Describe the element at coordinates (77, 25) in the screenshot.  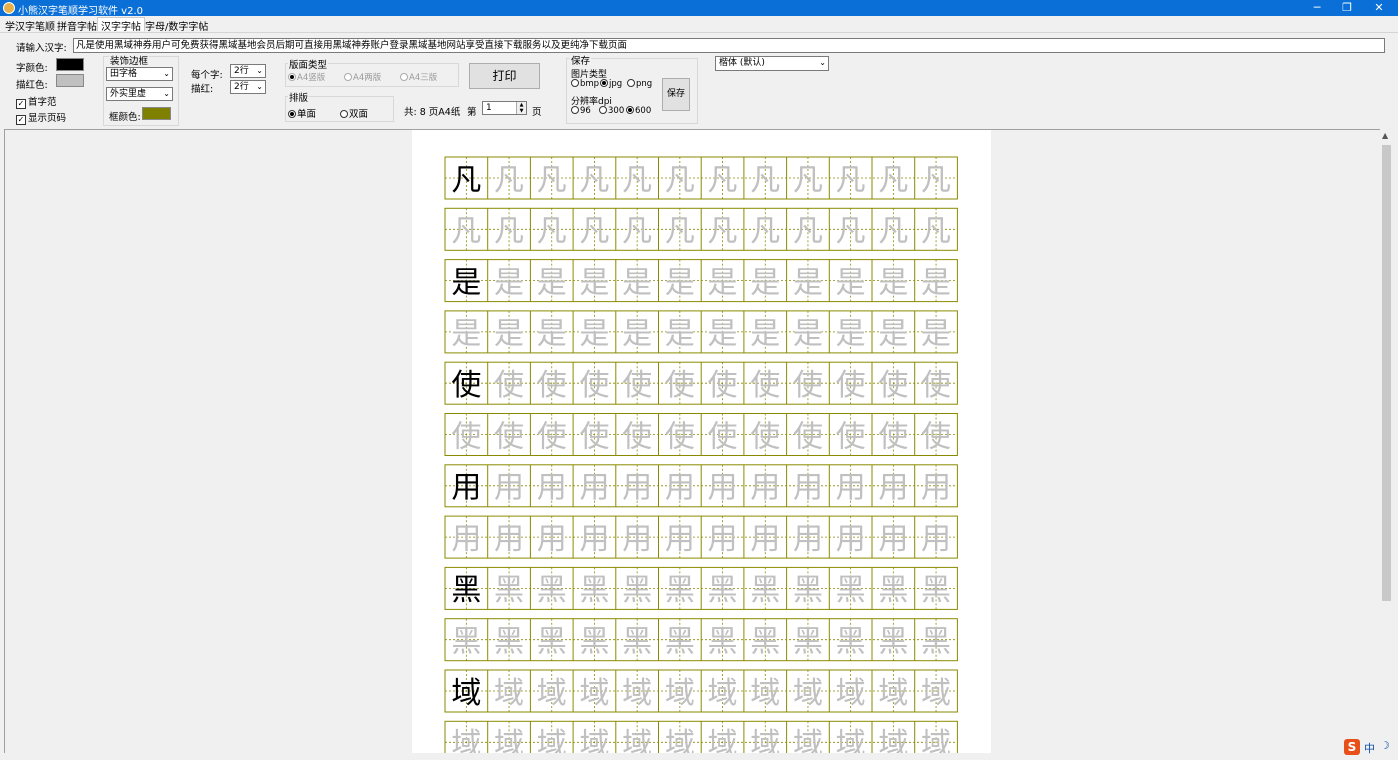
I see `tab-pinyin-copybook: 拼音字帖` at that location.